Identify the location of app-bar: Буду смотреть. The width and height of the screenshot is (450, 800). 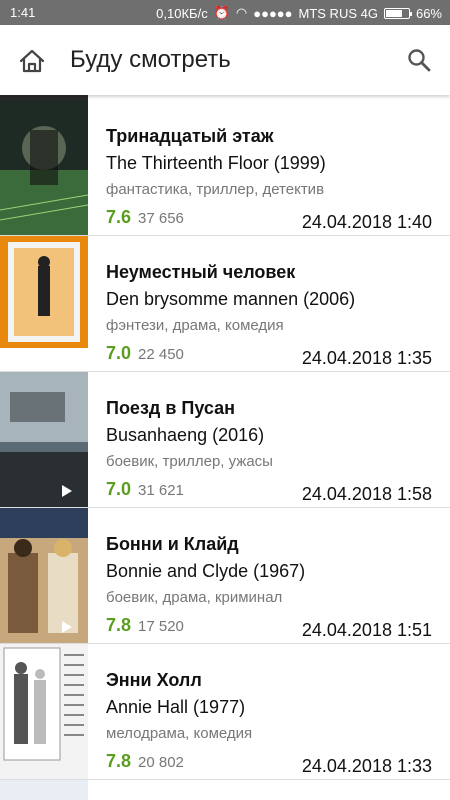
(225, 60).